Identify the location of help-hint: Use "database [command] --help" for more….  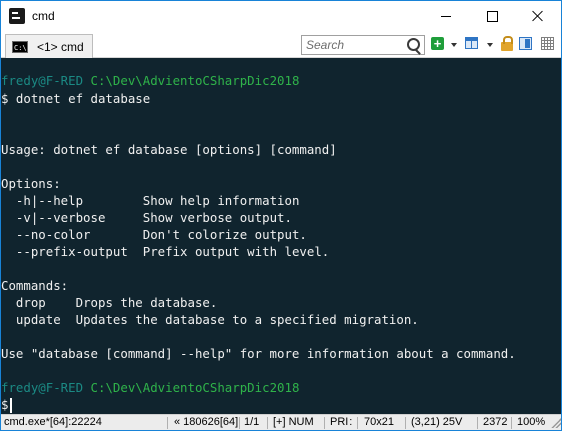
(258, 353).